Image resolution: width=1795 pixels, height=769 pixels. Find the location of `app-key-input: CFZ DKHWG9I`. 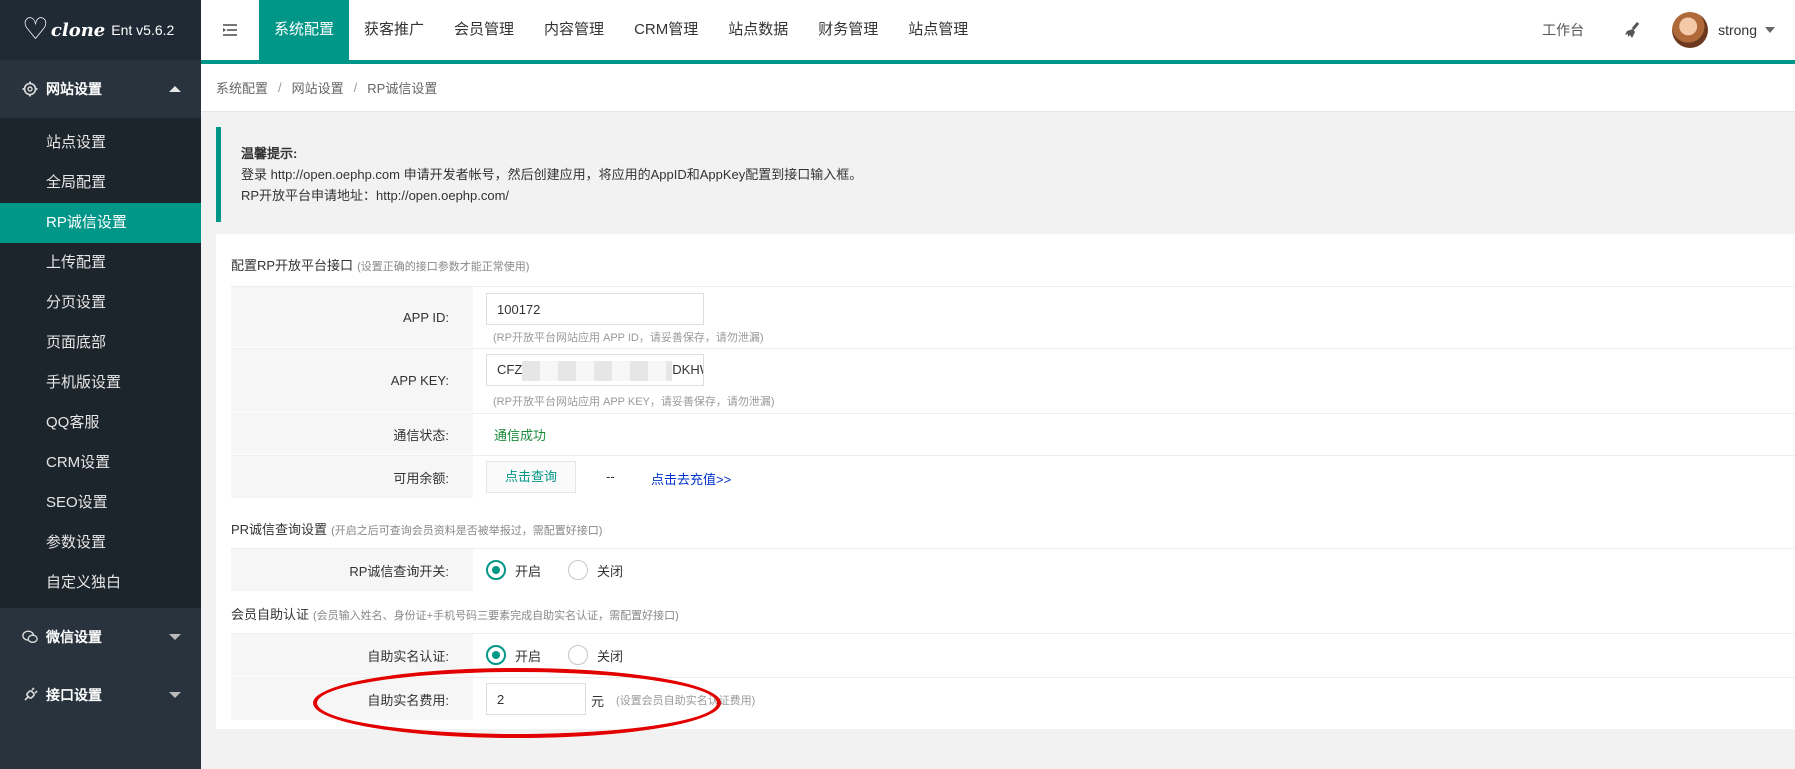

app-key-input: CFZ DKHWG9I is located at coordinates (595, 370).